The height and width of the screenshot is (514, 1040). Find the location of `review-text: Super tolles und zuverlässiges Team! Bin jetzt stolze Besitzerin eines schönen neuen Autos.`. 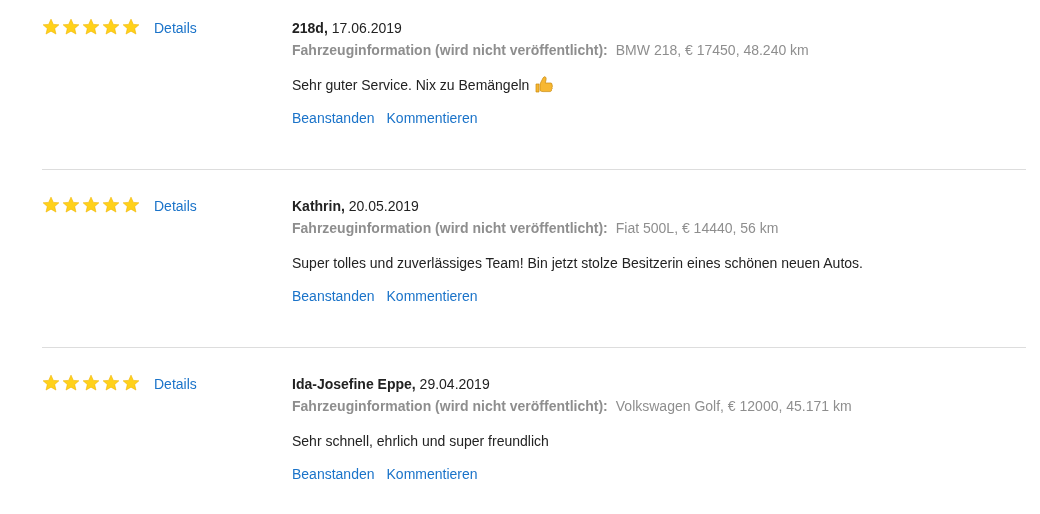

review-text: Super tolles und zuverlässiges Team! Bin jetzt stolze Besitzerin eines schönen neuen Autos. is located at coordinates (577, 263).